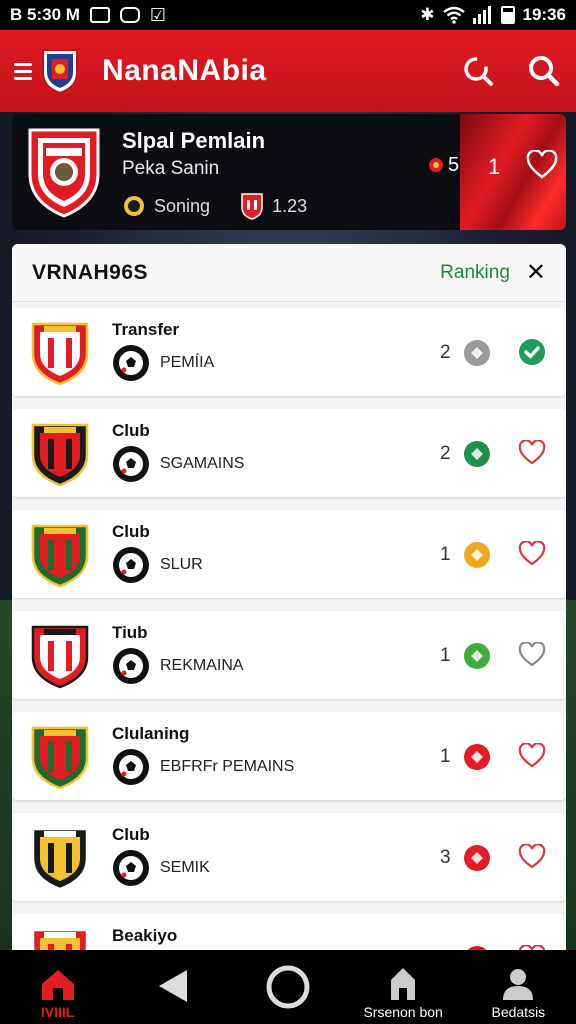 Image resolution: width=576 pixels, height=1024 pixels. What do you see at coordinates (436, 164) in the screenshot?
I see `trophy-icon` at bounding box center [436, 164].